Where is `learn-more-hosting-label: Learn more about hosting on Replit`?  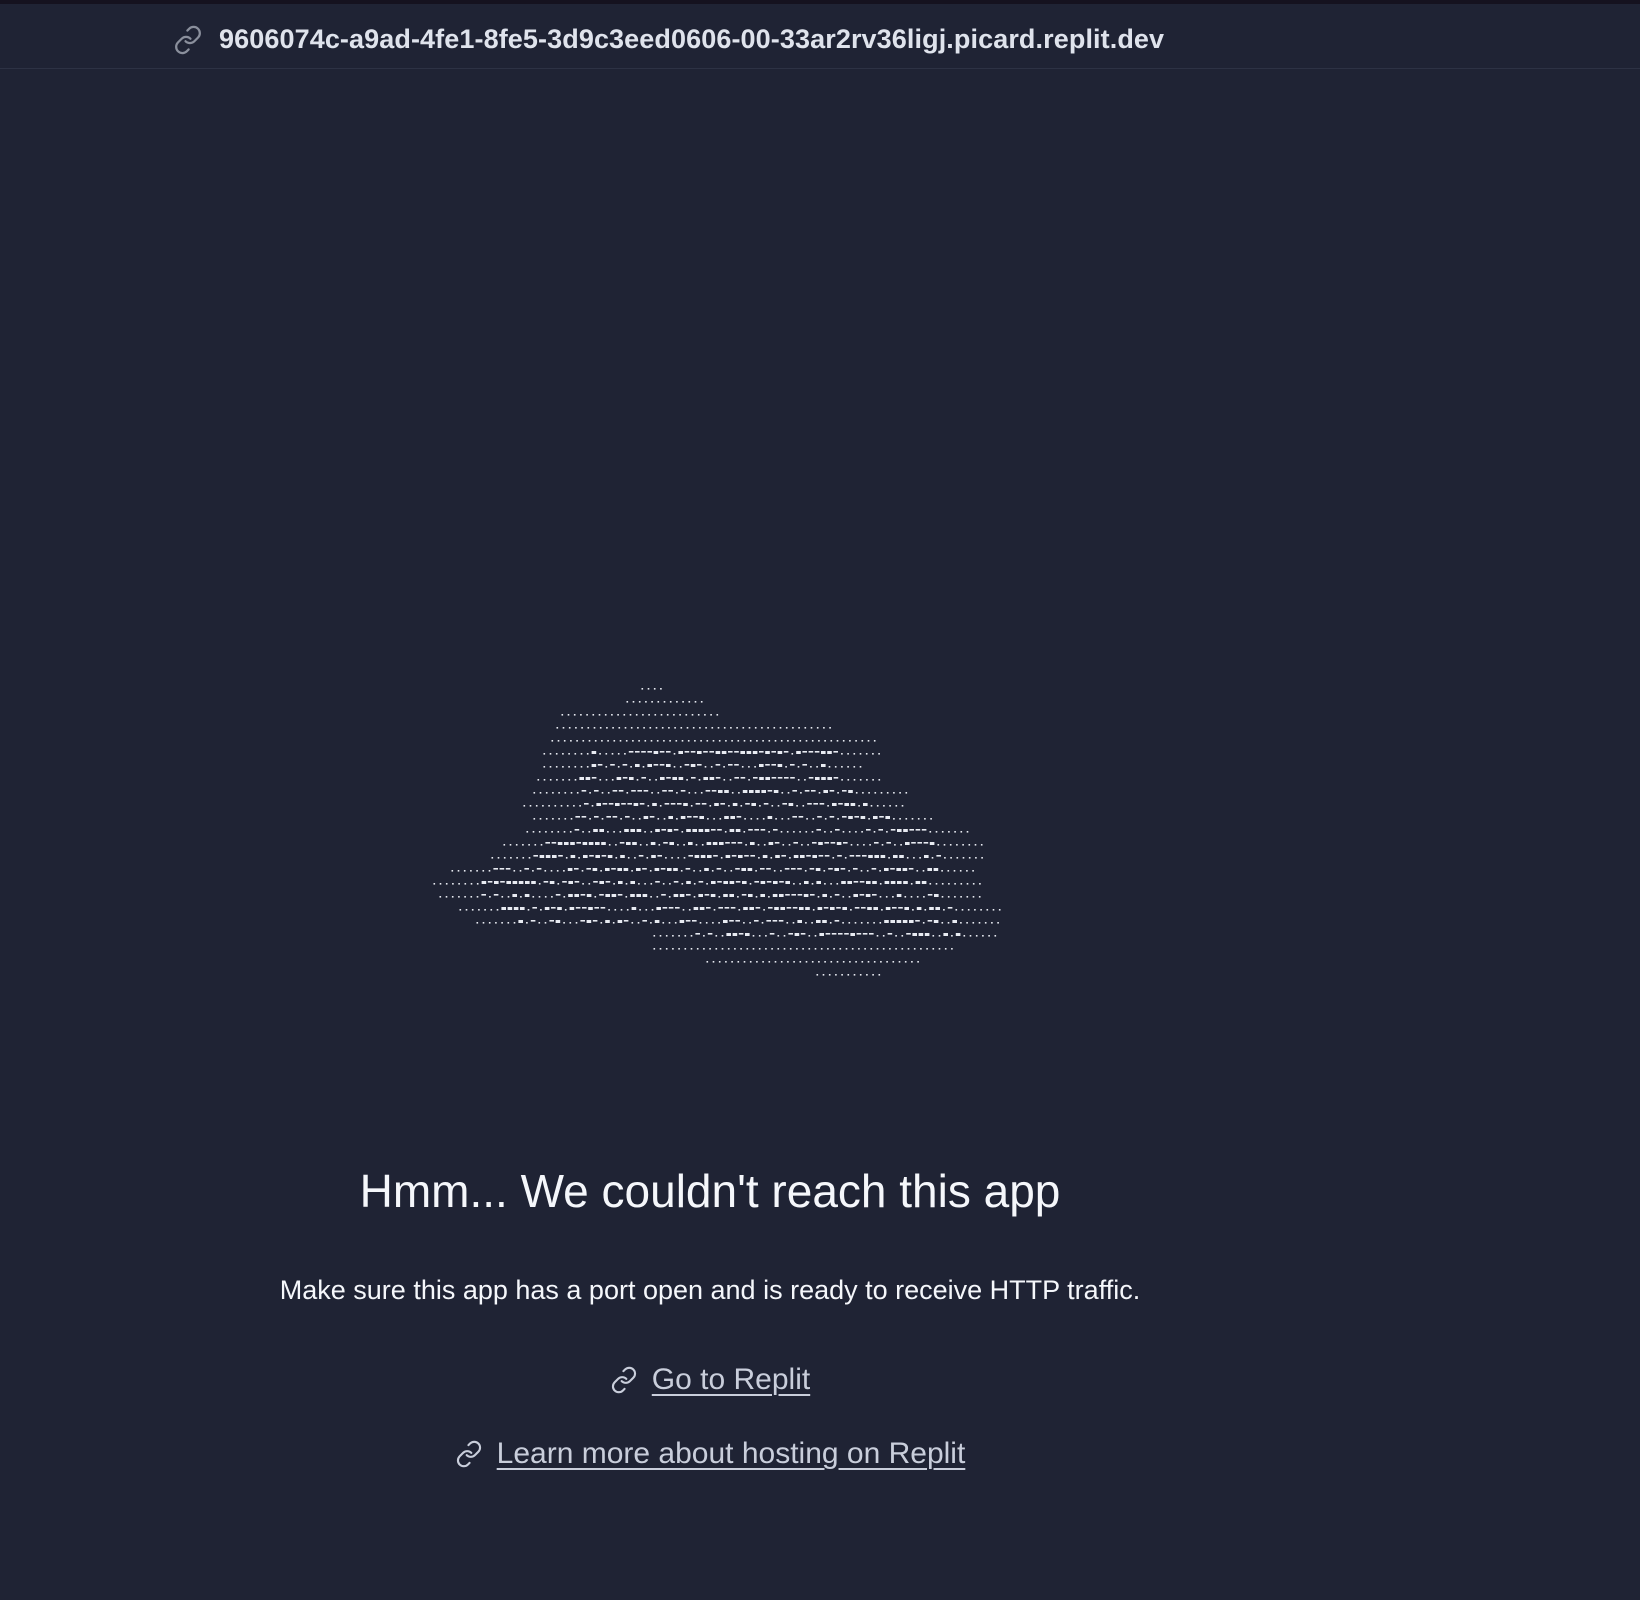
learn-more-hosting-label: Learn more about hosting on Replit is located at coordinates (731, 1454).